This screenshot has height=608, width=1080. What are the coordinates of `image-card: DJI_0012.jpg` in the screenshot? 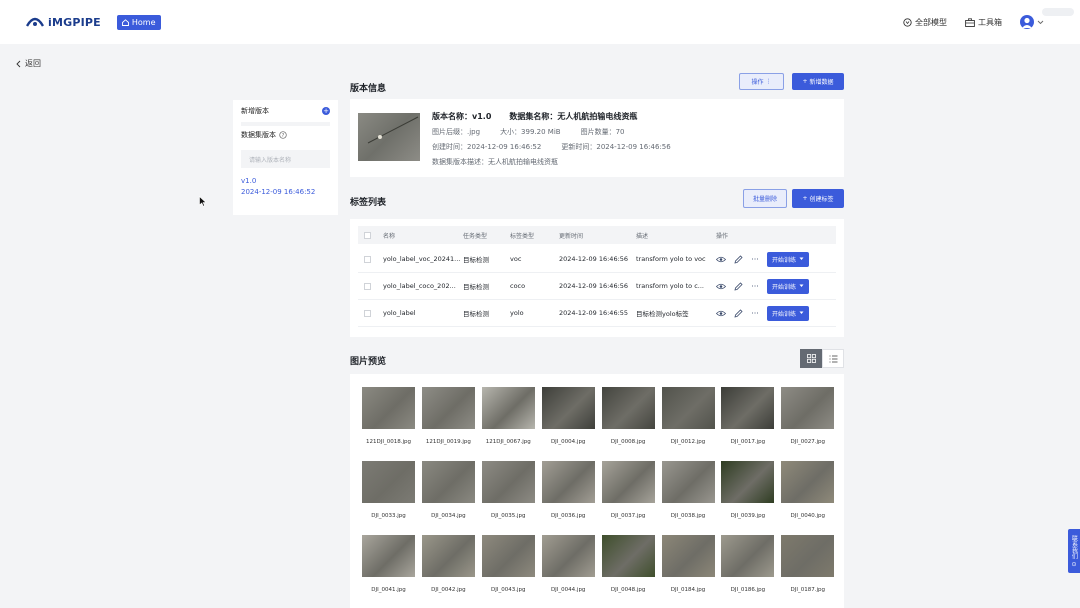 It's located at (688, 416).